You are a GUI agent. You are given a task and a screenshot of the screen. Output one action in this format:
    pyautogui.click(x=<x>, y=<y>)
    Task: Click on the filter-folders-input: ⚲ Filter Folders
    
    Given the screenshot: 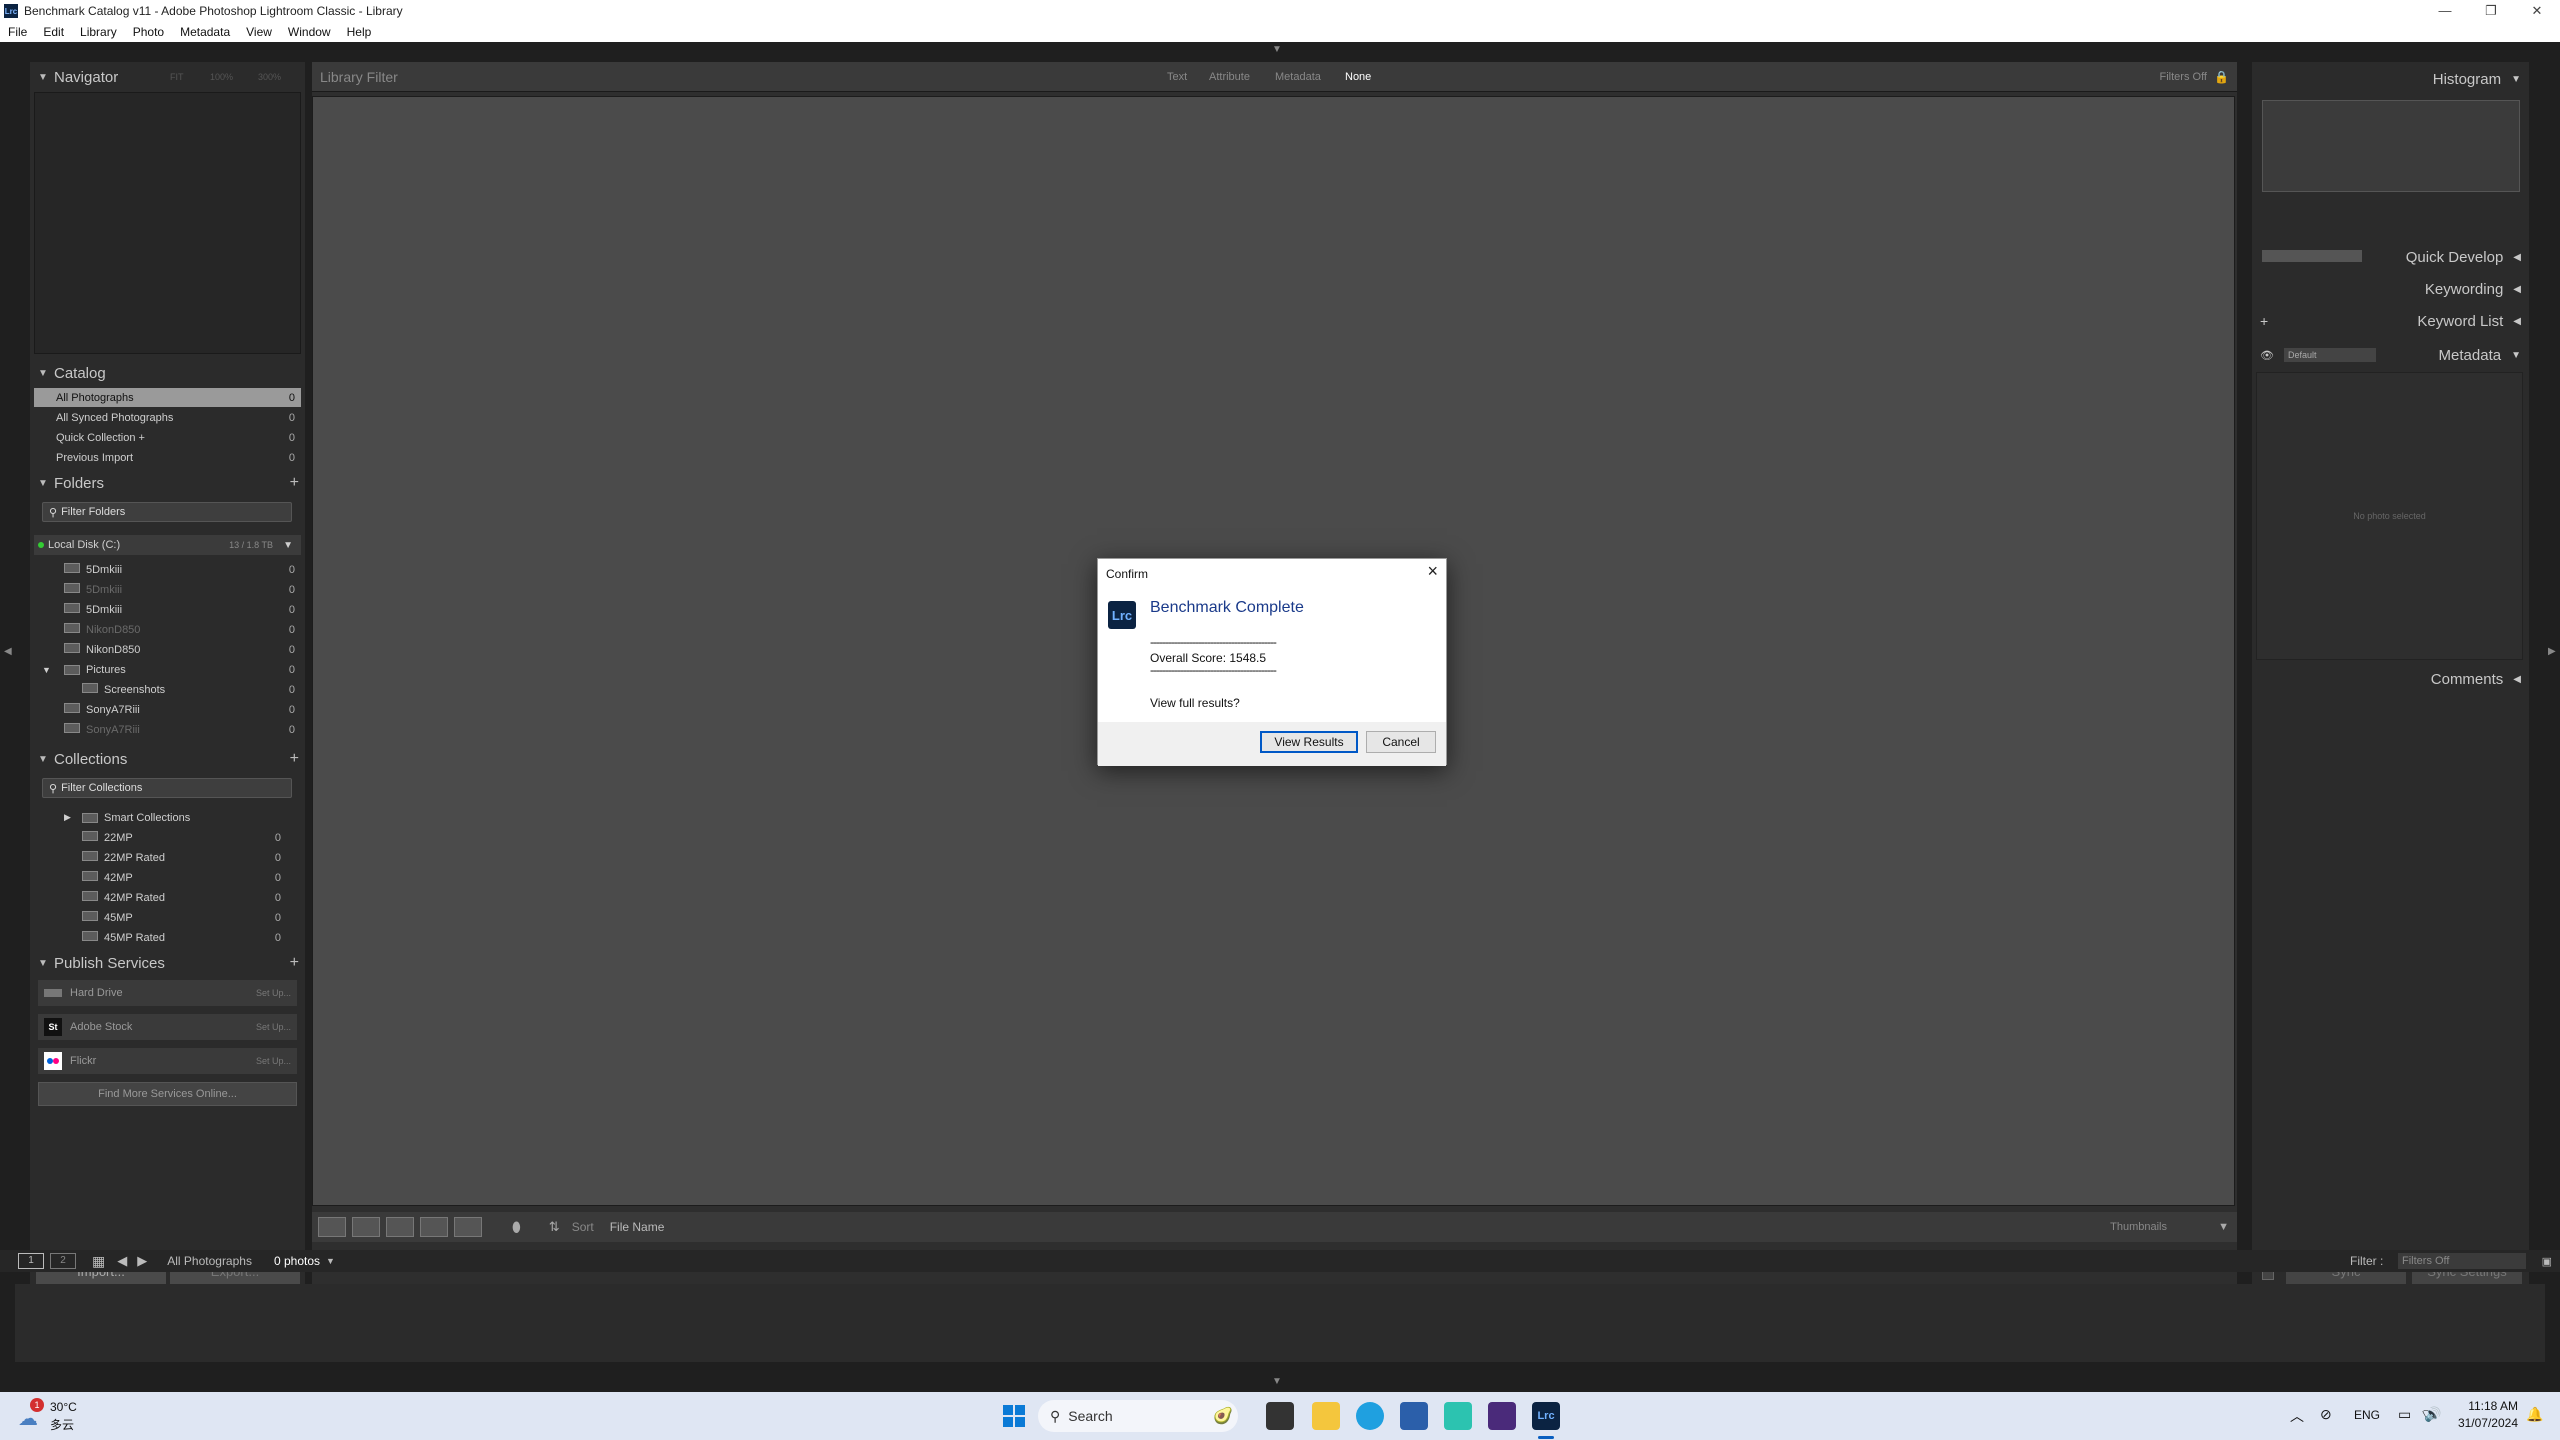 What is the action you would take?
    pyautogui.click(x=167, y=512)
    